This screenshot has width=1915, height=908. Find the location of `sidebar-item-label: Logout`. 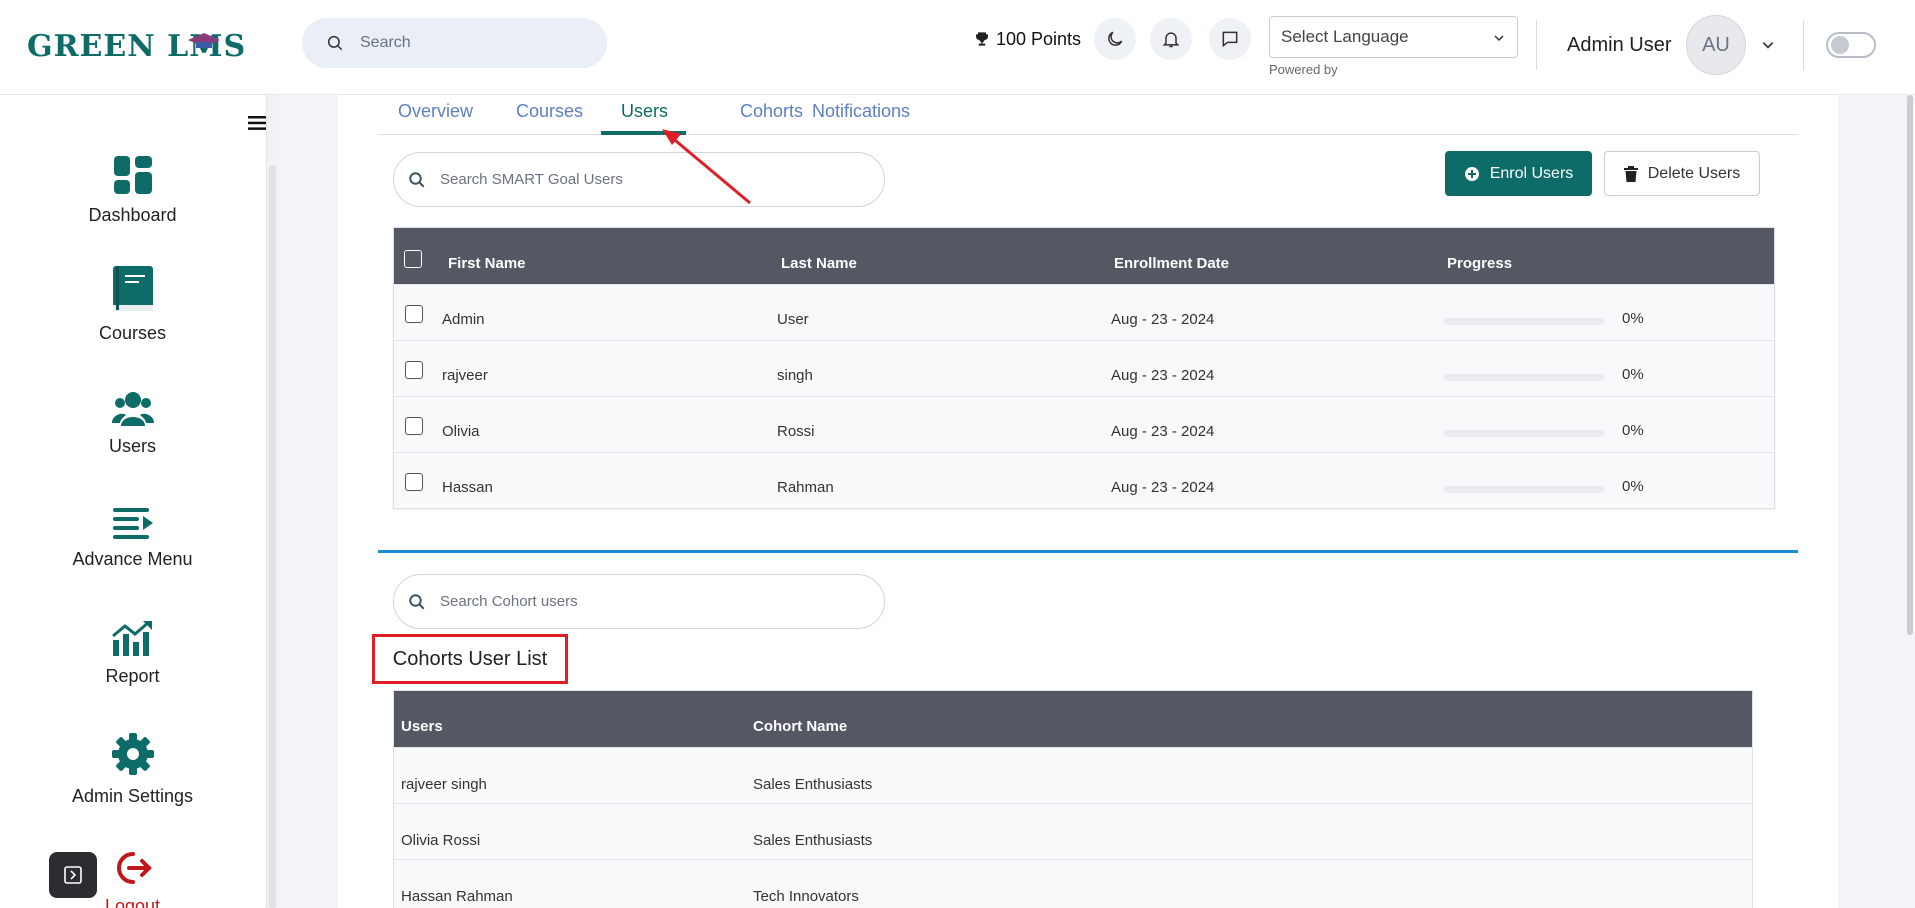

sidebar-item-label: Logout is located at coordinates (132, 902).